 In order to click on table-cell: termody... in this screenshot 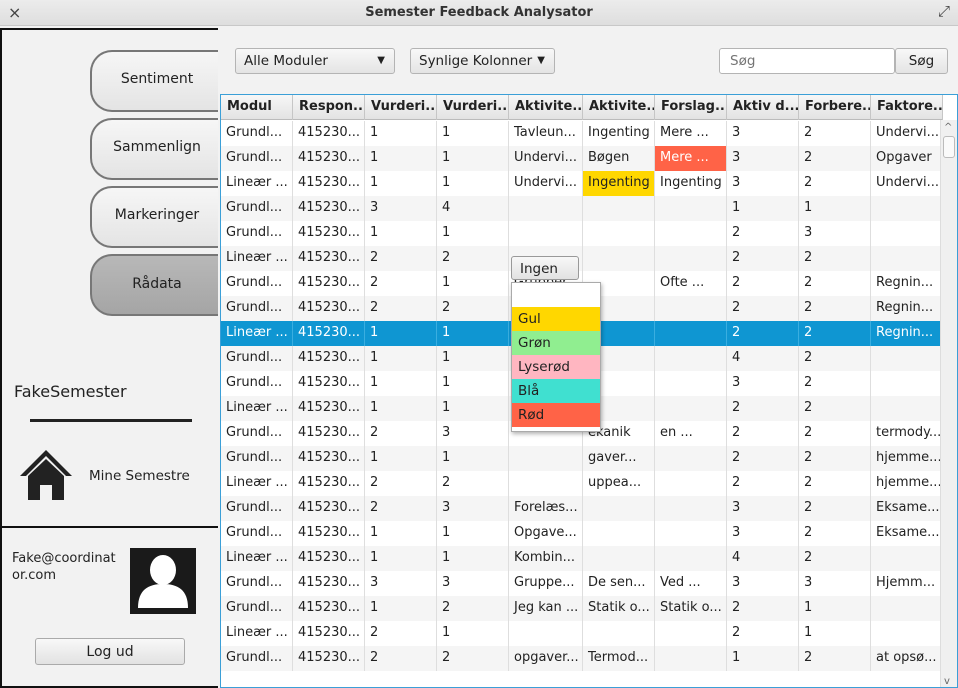, I will do `click(907, 433)`.